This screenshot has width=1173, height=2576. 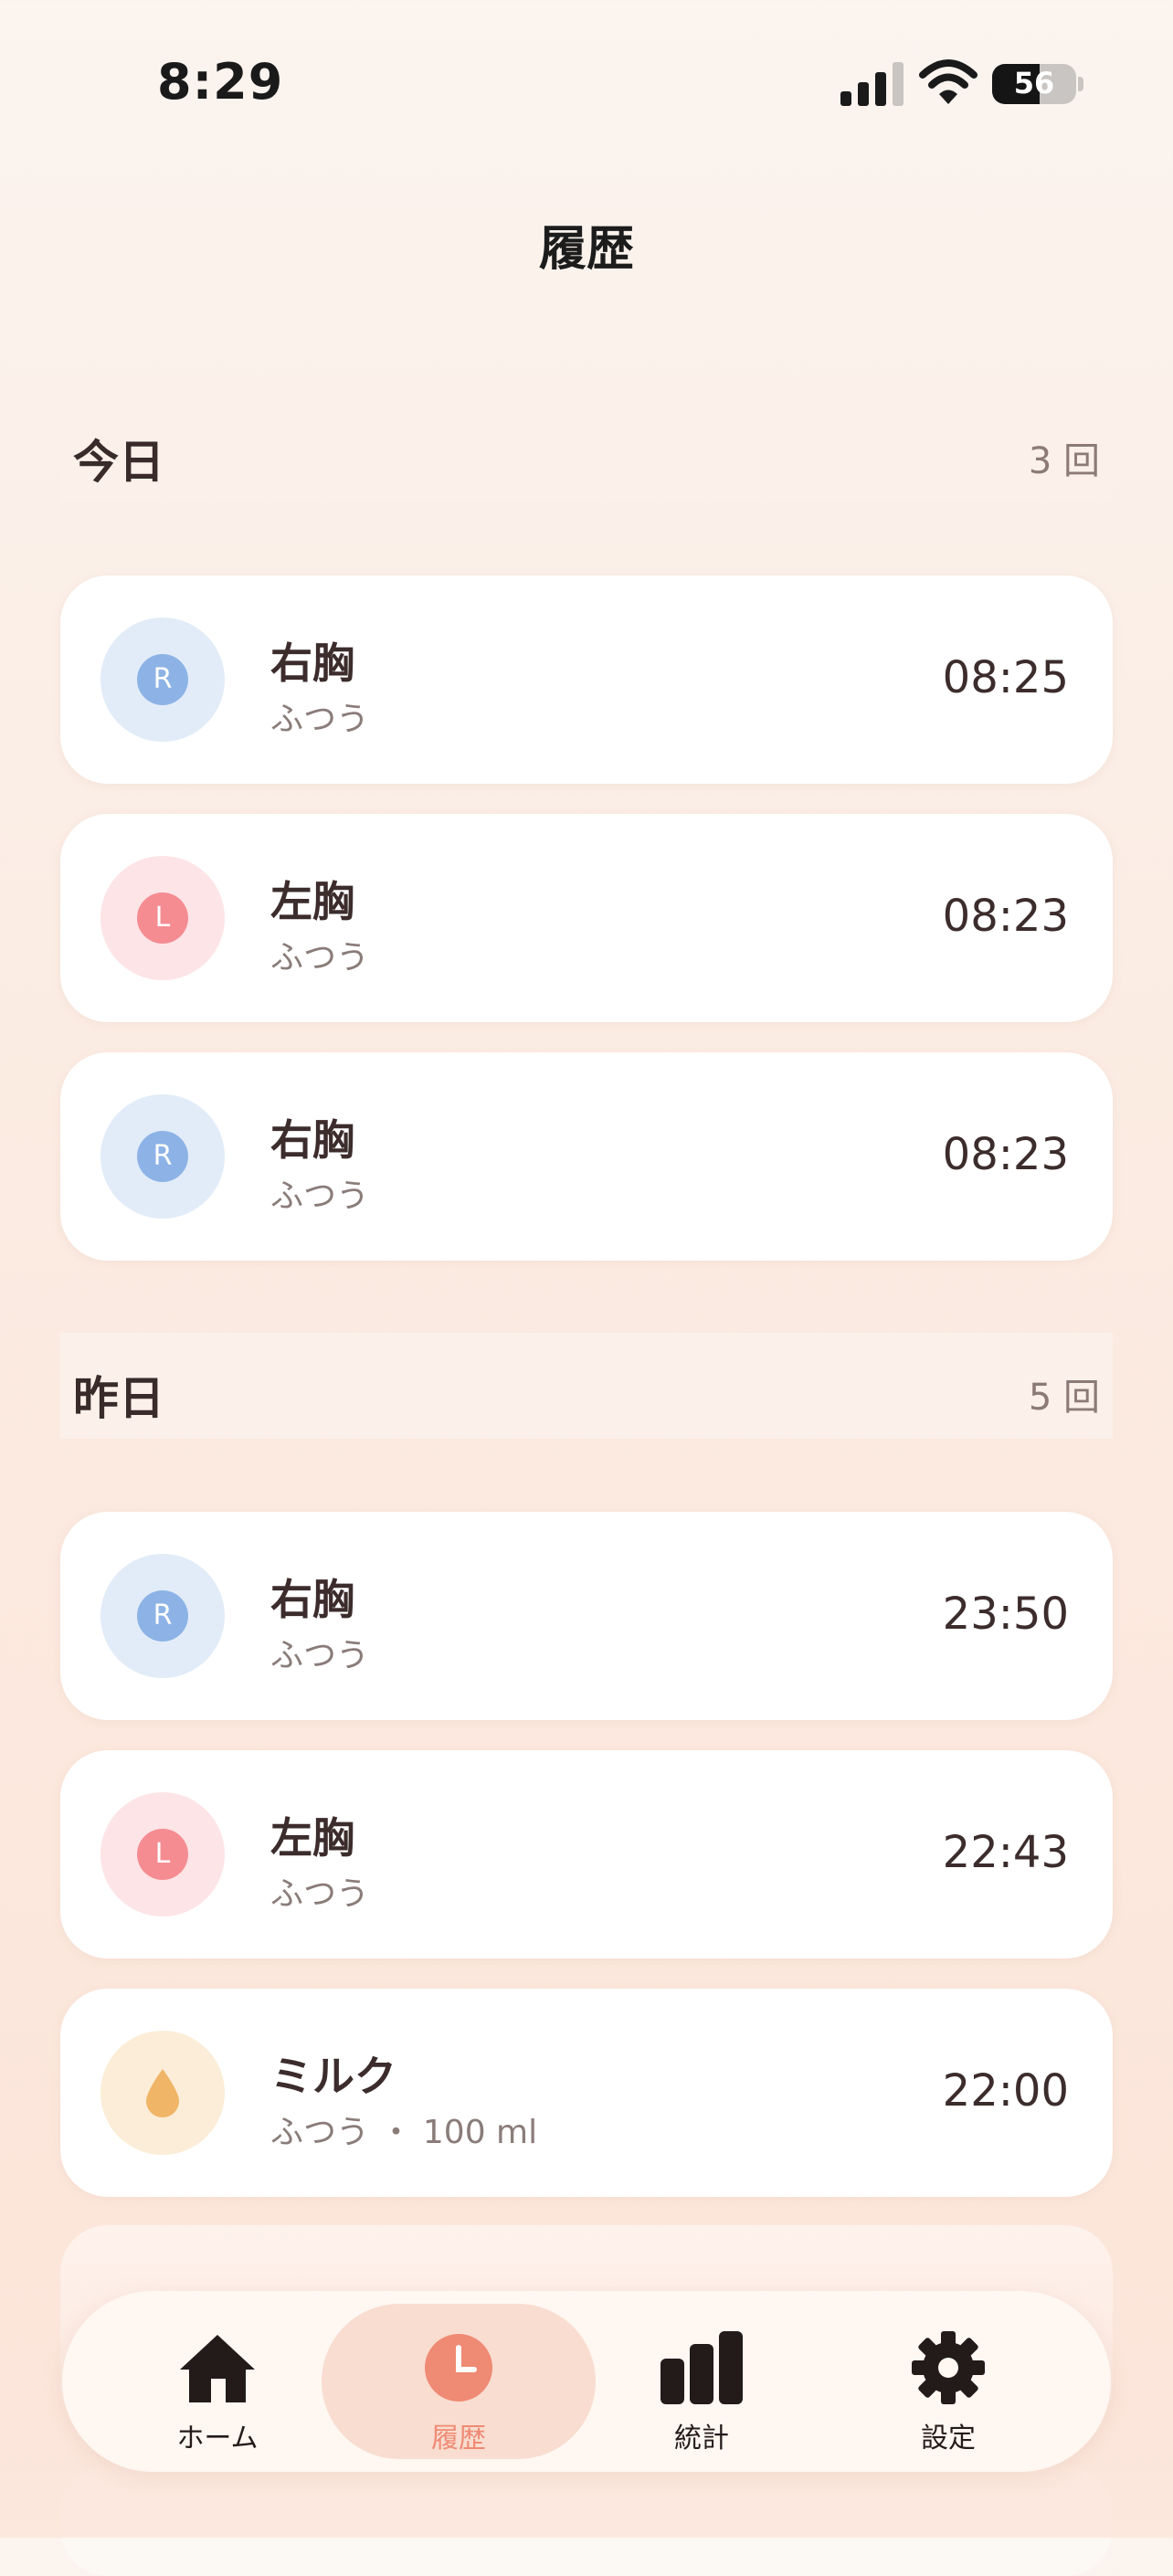 I want to click on tab-home: ホーム, so click(x=217, y=2381).